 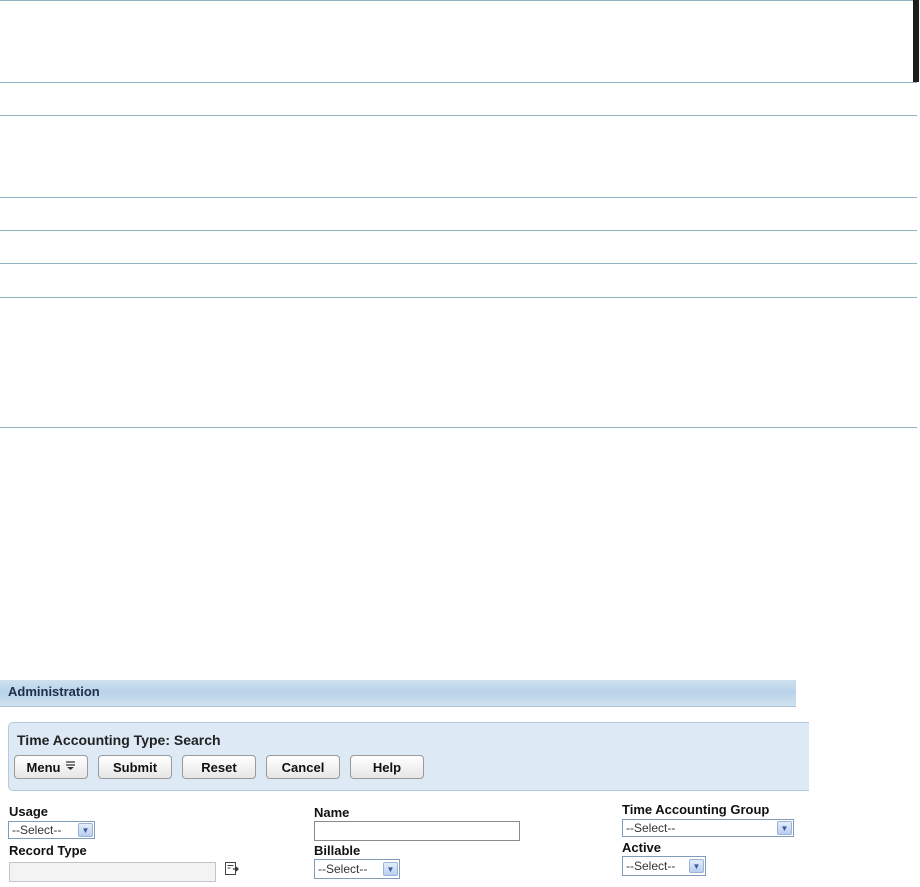 I want to click on record-type-input, so click(x=112, y=872).